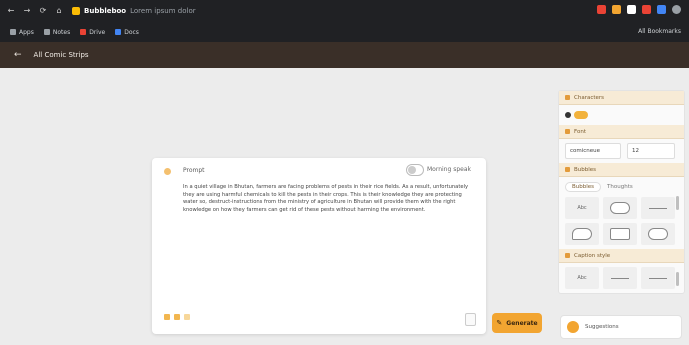  What do you see at coordinates (522, 323) in the screenshot?
I see `generate-label: Generate` at bounding box center [522, 323].